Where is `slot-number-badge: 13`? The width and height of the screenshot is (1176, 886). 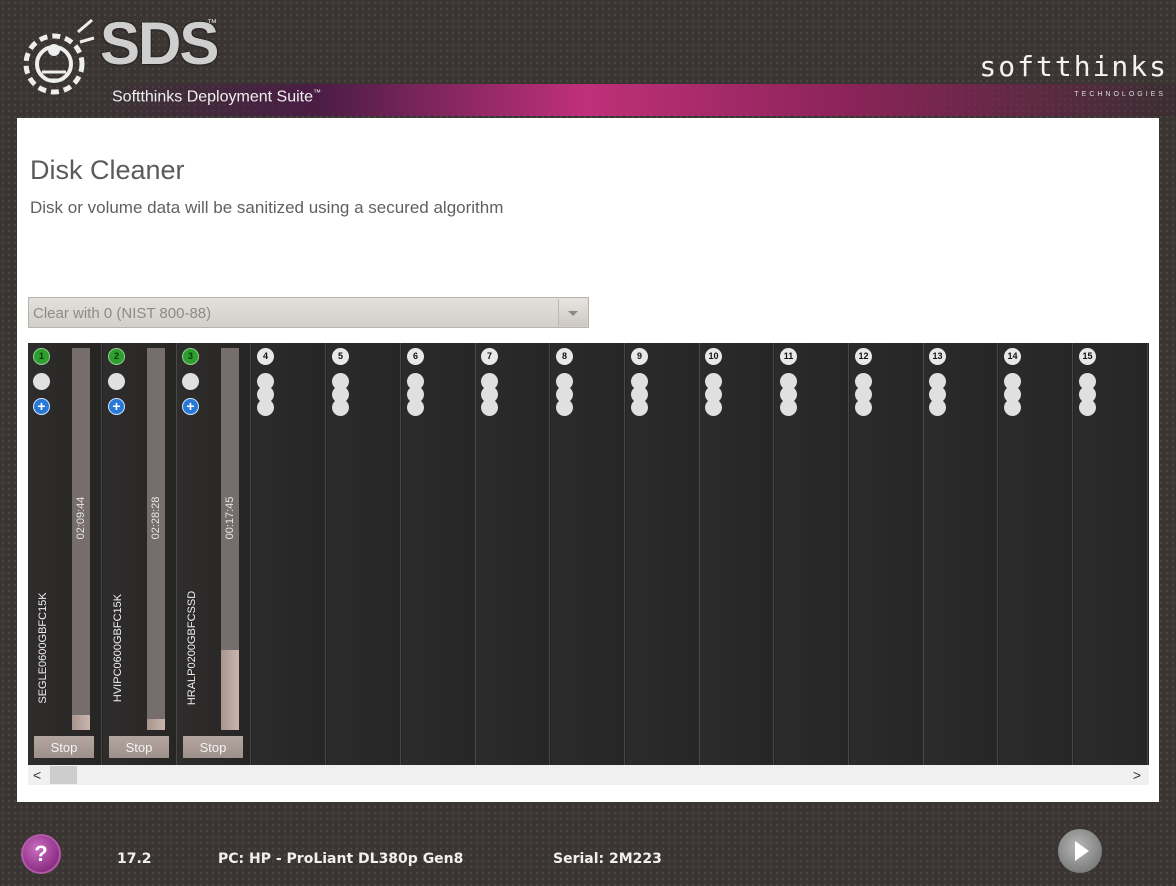
slot-number-badge: 13 is located at coordinates (937, 356).